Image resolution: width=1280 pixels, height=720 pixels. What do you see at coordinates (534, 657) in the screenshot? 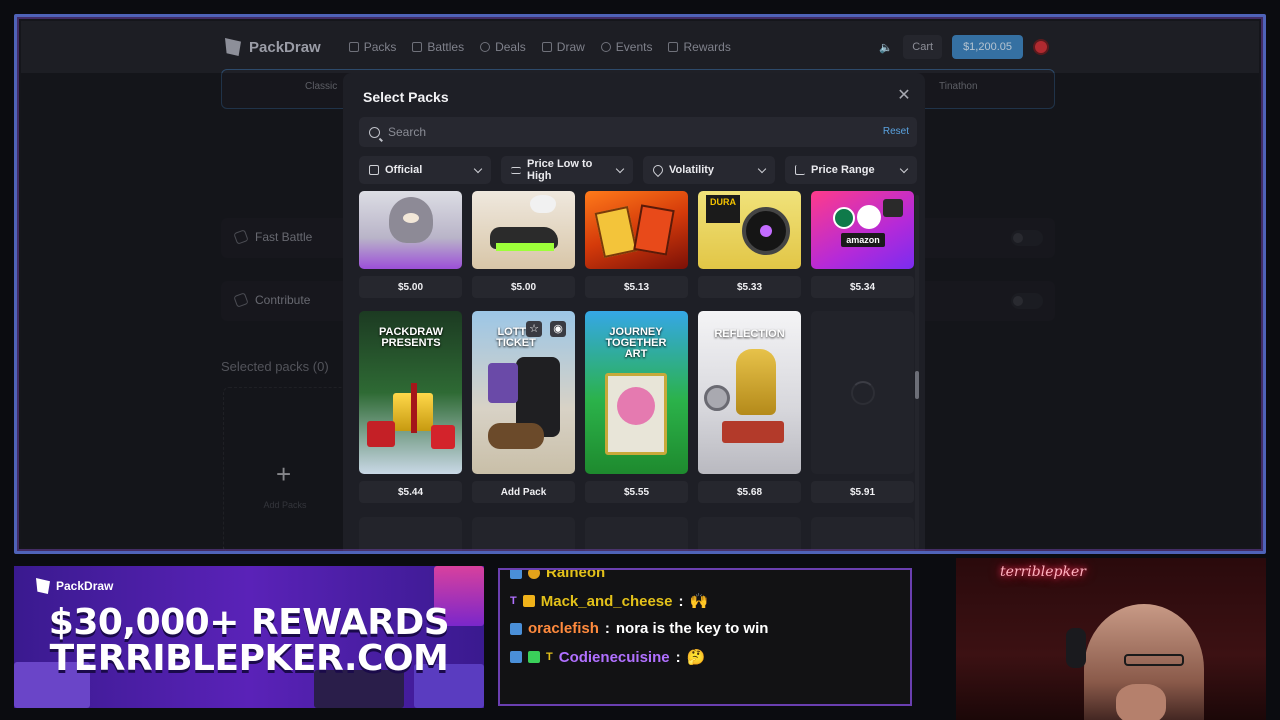
I see `cube-badge-icon` at bounding box center [534, 657].